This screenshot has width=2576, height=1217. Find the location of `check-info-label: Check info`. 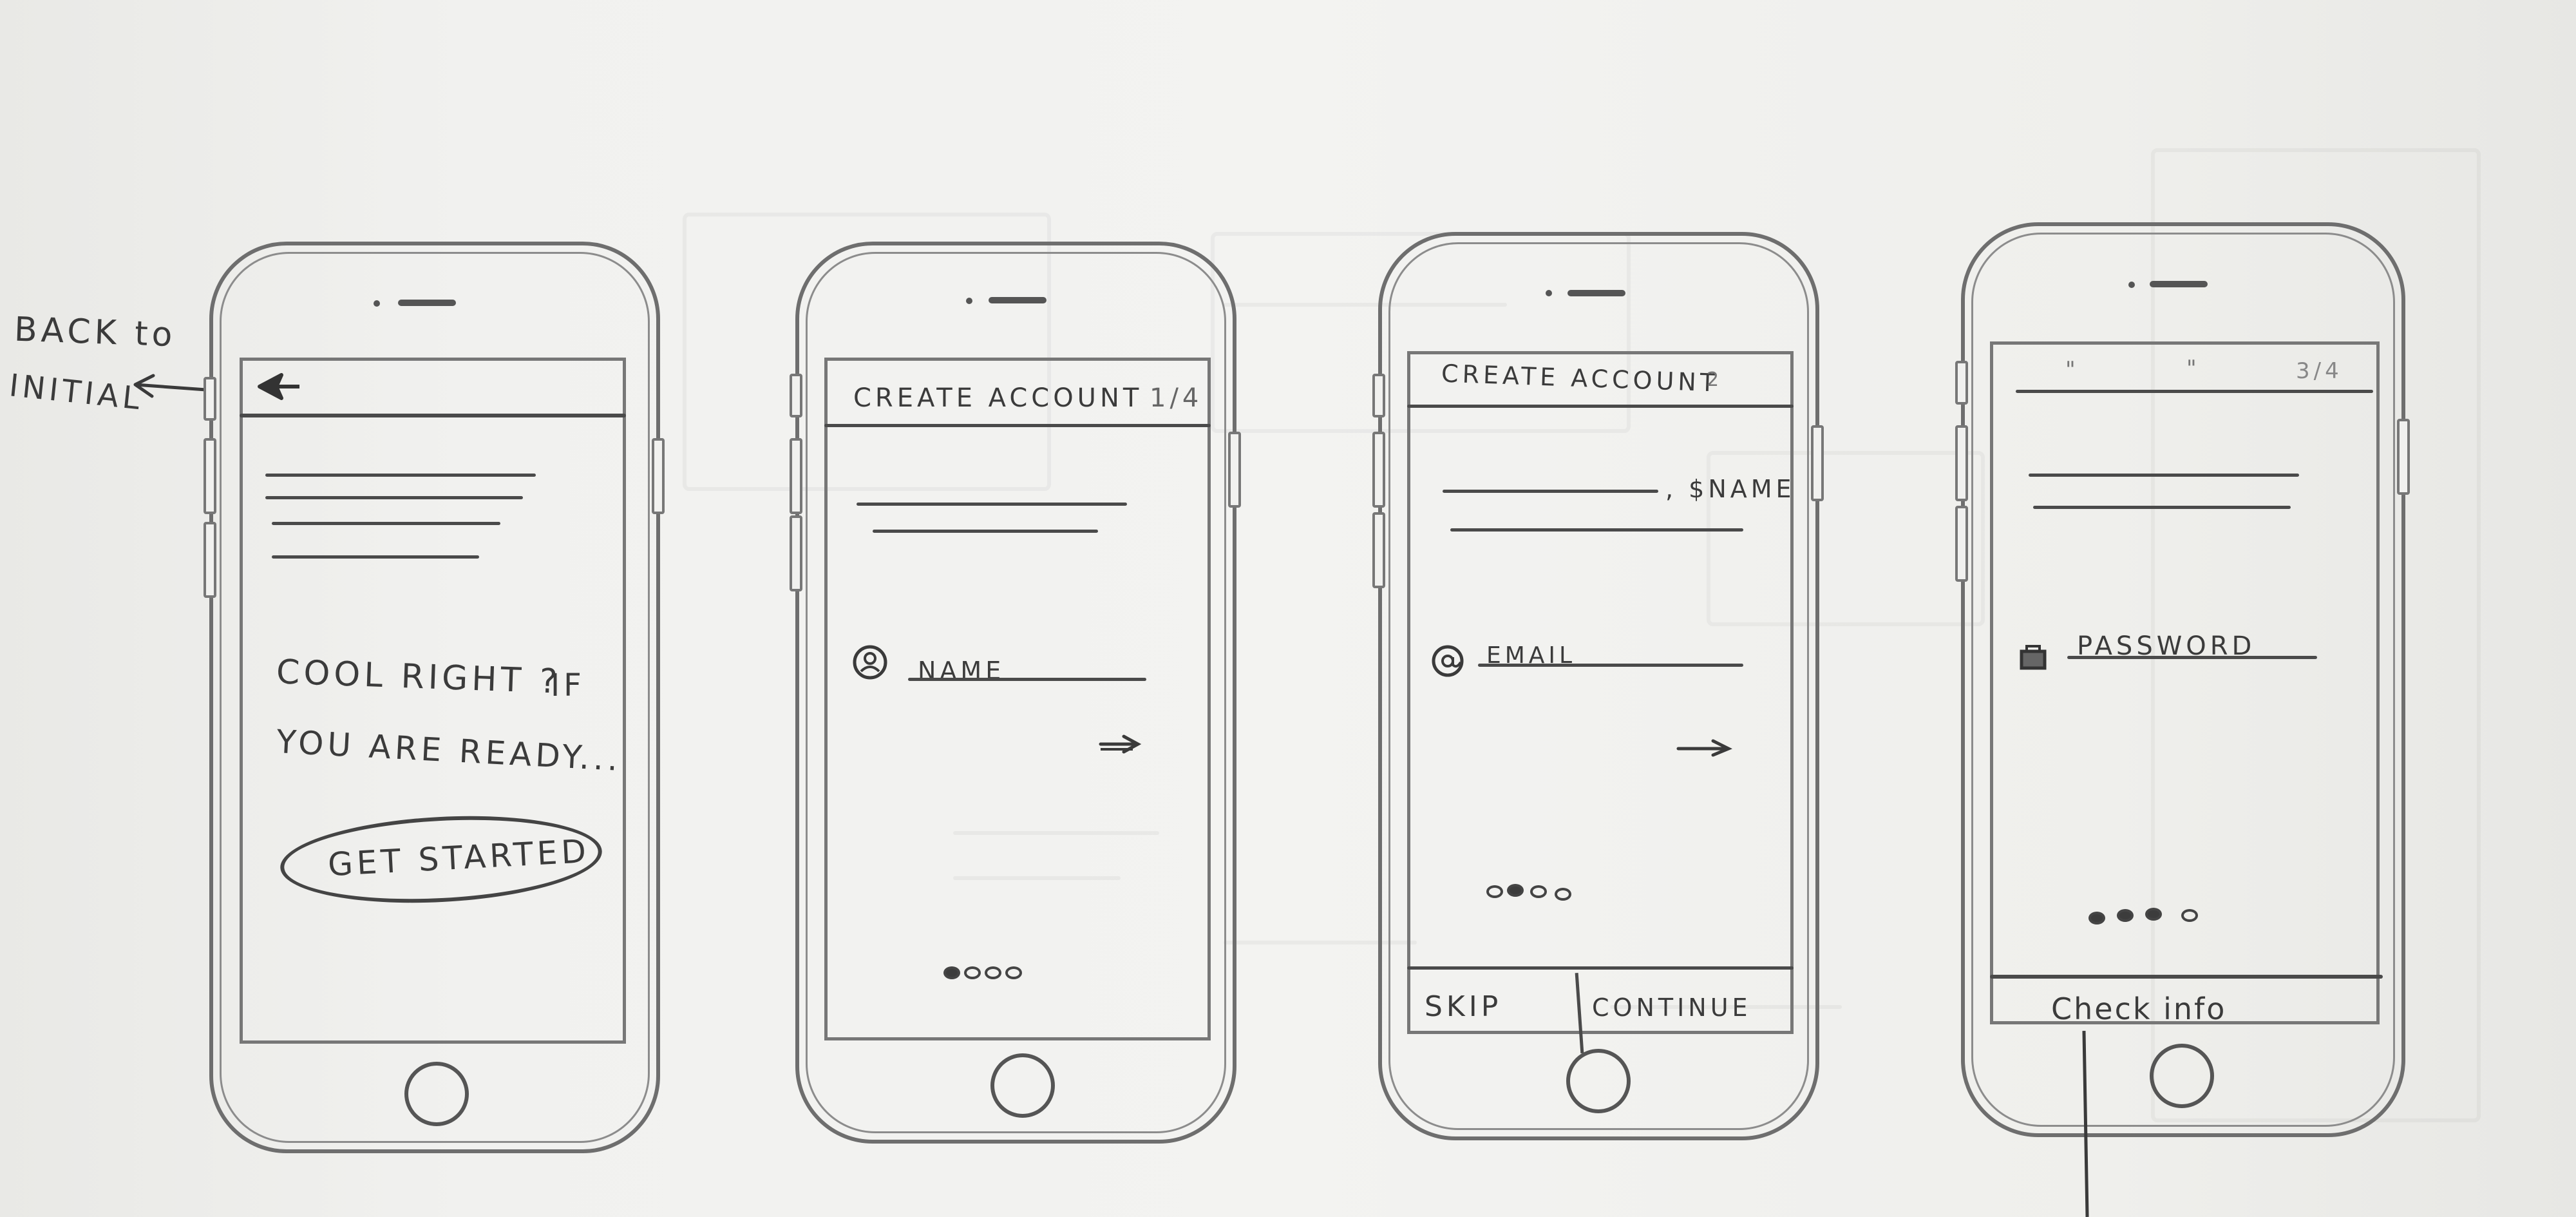

check-info-label: Check info is located at coordinates (2139, 1009).